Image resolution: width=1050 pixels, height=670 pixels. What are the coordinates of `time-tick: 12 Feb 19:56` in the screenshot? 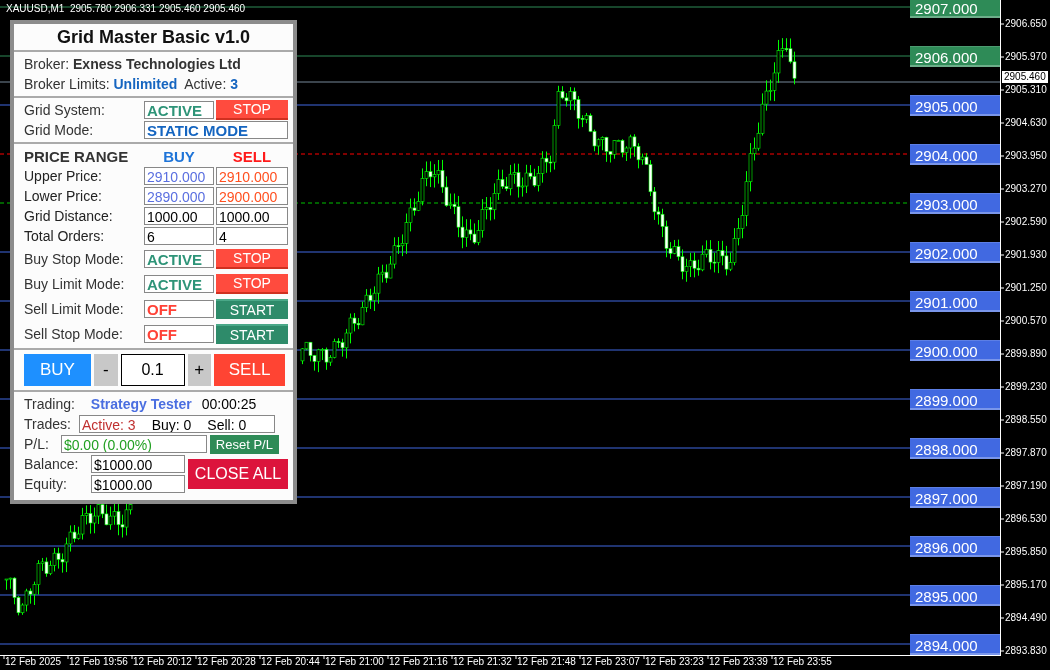 It's located at (98, 662).